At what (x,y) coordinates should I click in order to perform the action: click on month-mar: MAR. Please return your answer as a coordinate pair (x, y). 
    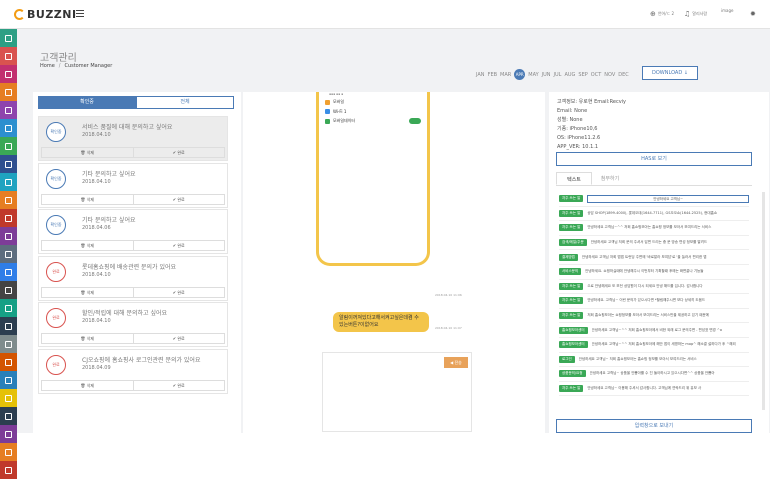
    Looking at the image, I should click on (505, 75).